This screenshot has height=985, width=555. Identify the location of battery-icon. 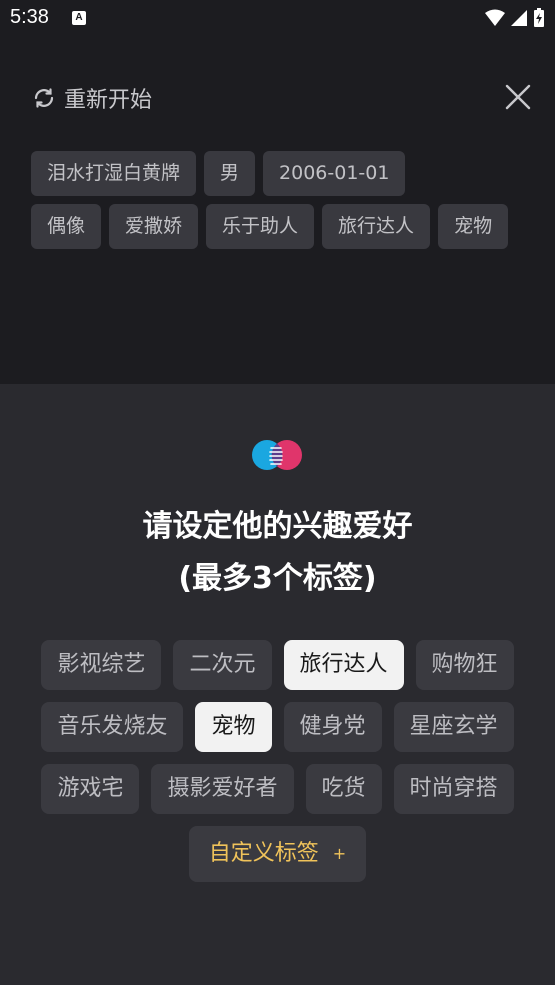
(539, 17).